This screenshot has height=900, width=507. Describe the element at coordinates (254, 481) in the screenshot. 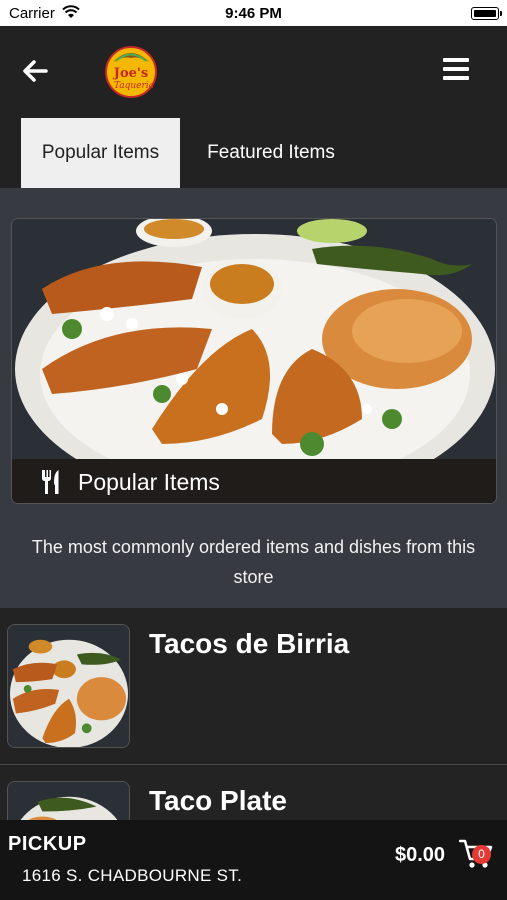

I see `hero-caption: Popular Items` at that location.